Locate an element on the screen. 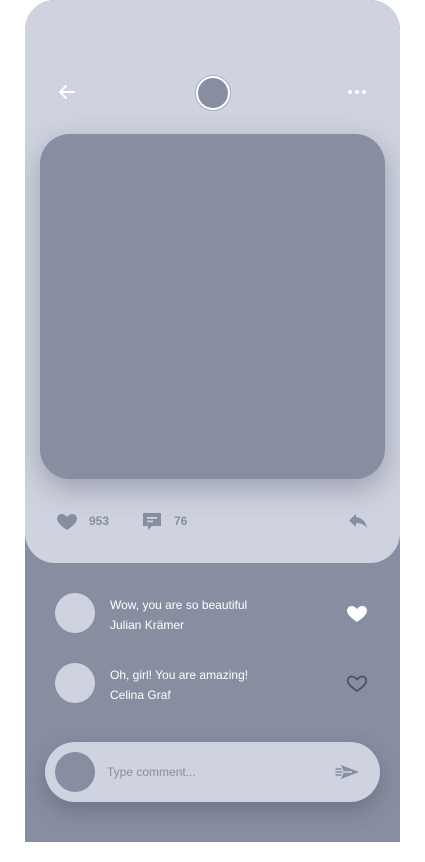 The width and height of the screenshot is (425, 862). send-icon is located at coordinates (348, 772).